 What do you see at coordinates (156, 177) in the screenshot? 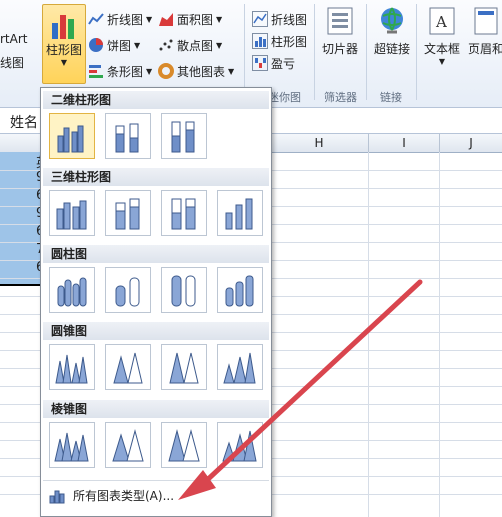
I see `section-3d-column: 三维柱形图` at bounding box center [156, 177].